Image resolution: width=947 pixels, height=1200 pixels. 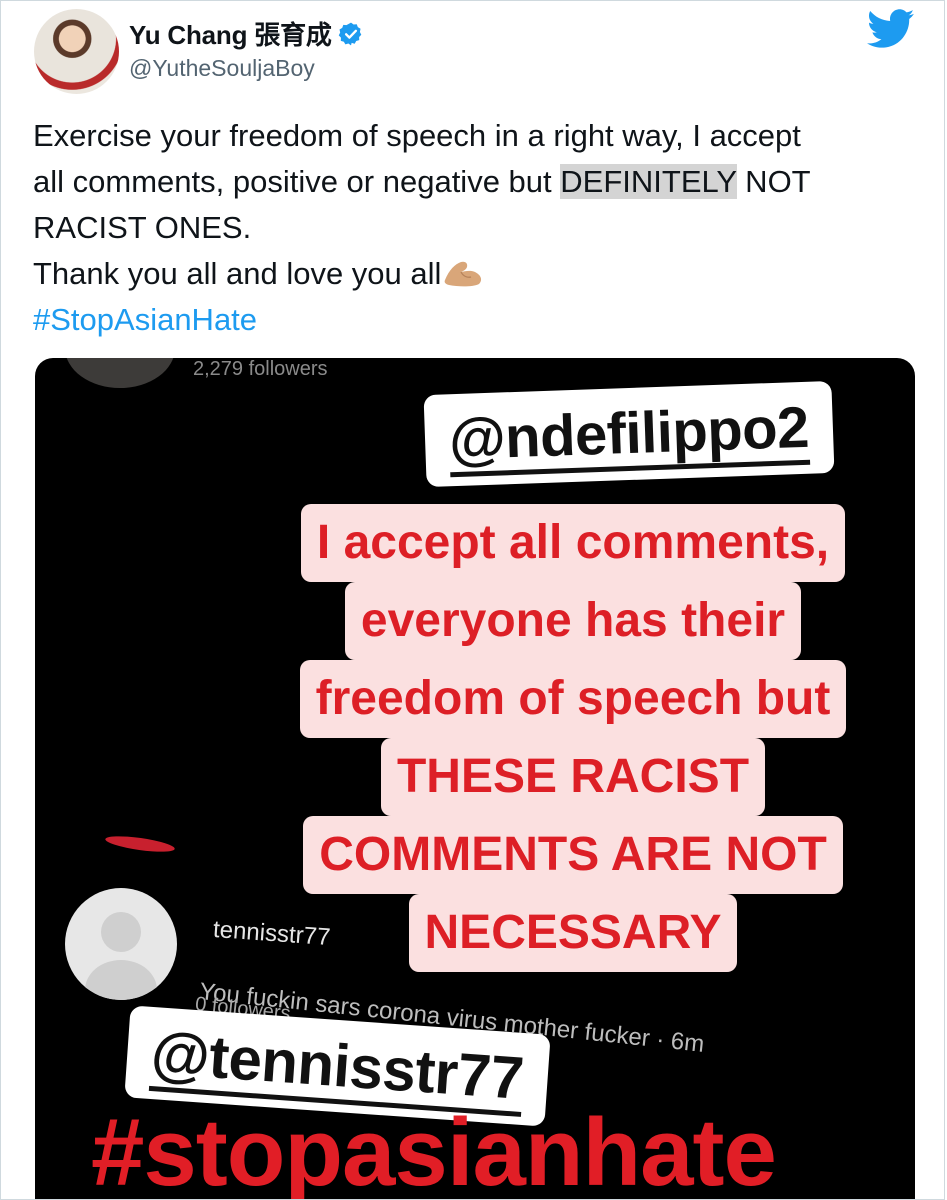 I want to click on tweet-line-part: all comments, positive or negative but, so click(x=297, y=181).